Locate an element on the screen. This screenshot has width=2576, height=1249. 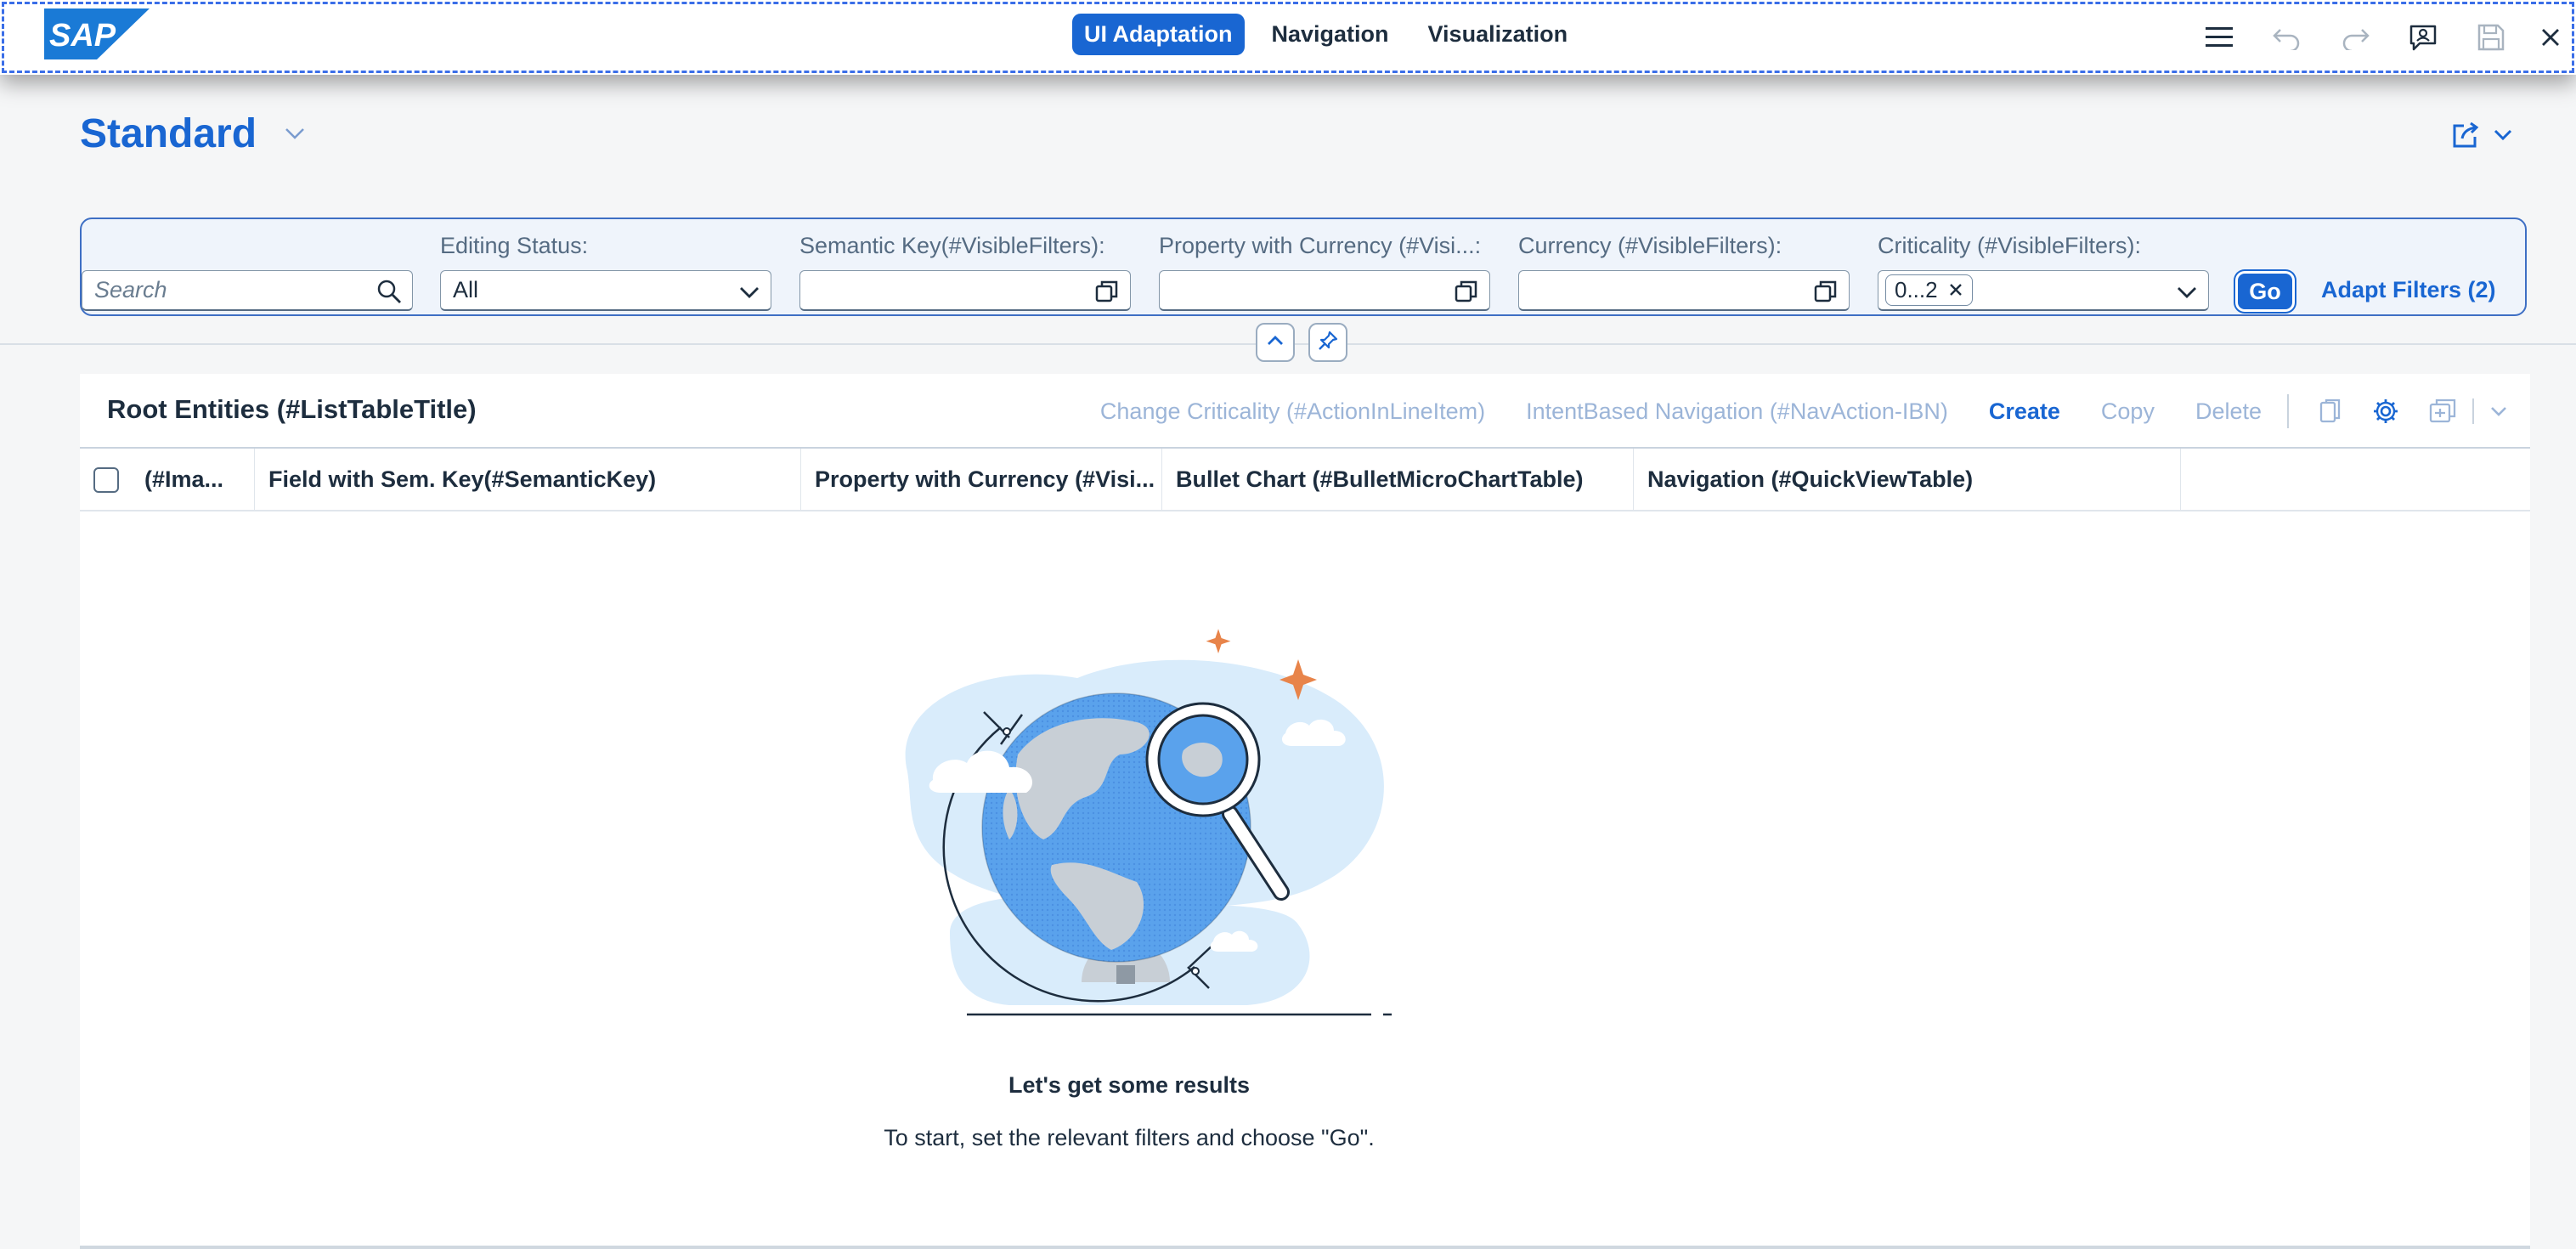
menu-icon is located at coordinates (2219, 37).